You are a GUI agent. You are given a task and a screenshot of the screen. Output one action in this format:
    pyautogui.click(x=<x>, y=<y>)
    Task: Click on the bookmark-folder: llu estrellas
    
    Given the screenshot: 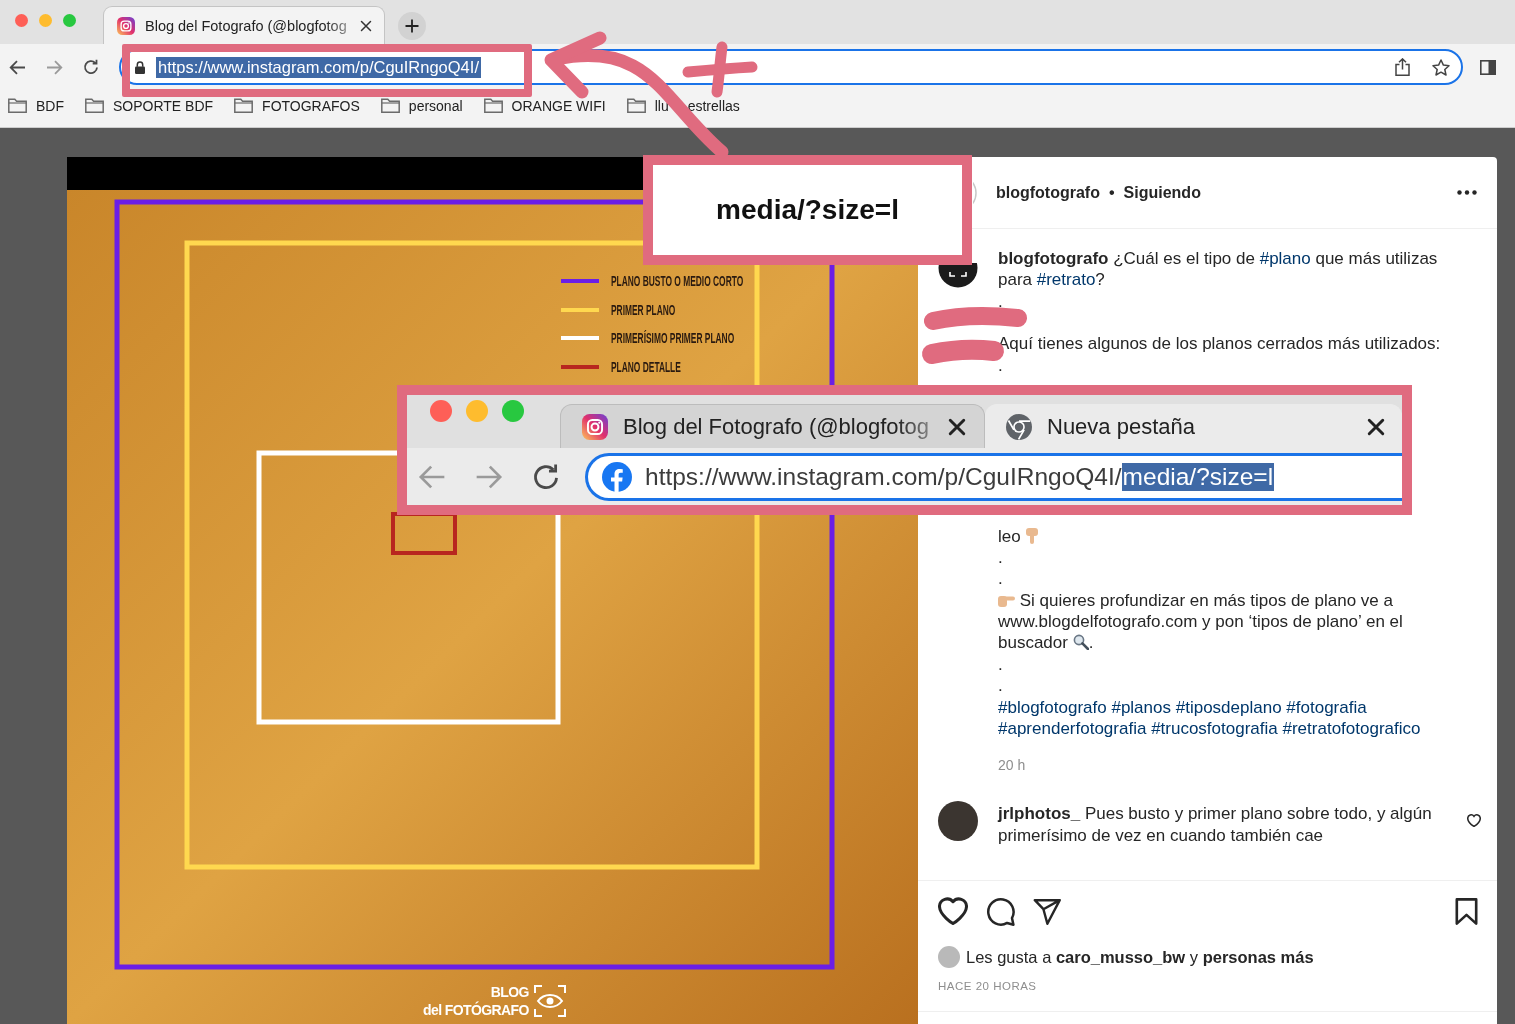 What is the action you would take?
    pyautogui.click(x=683, y=105)
    